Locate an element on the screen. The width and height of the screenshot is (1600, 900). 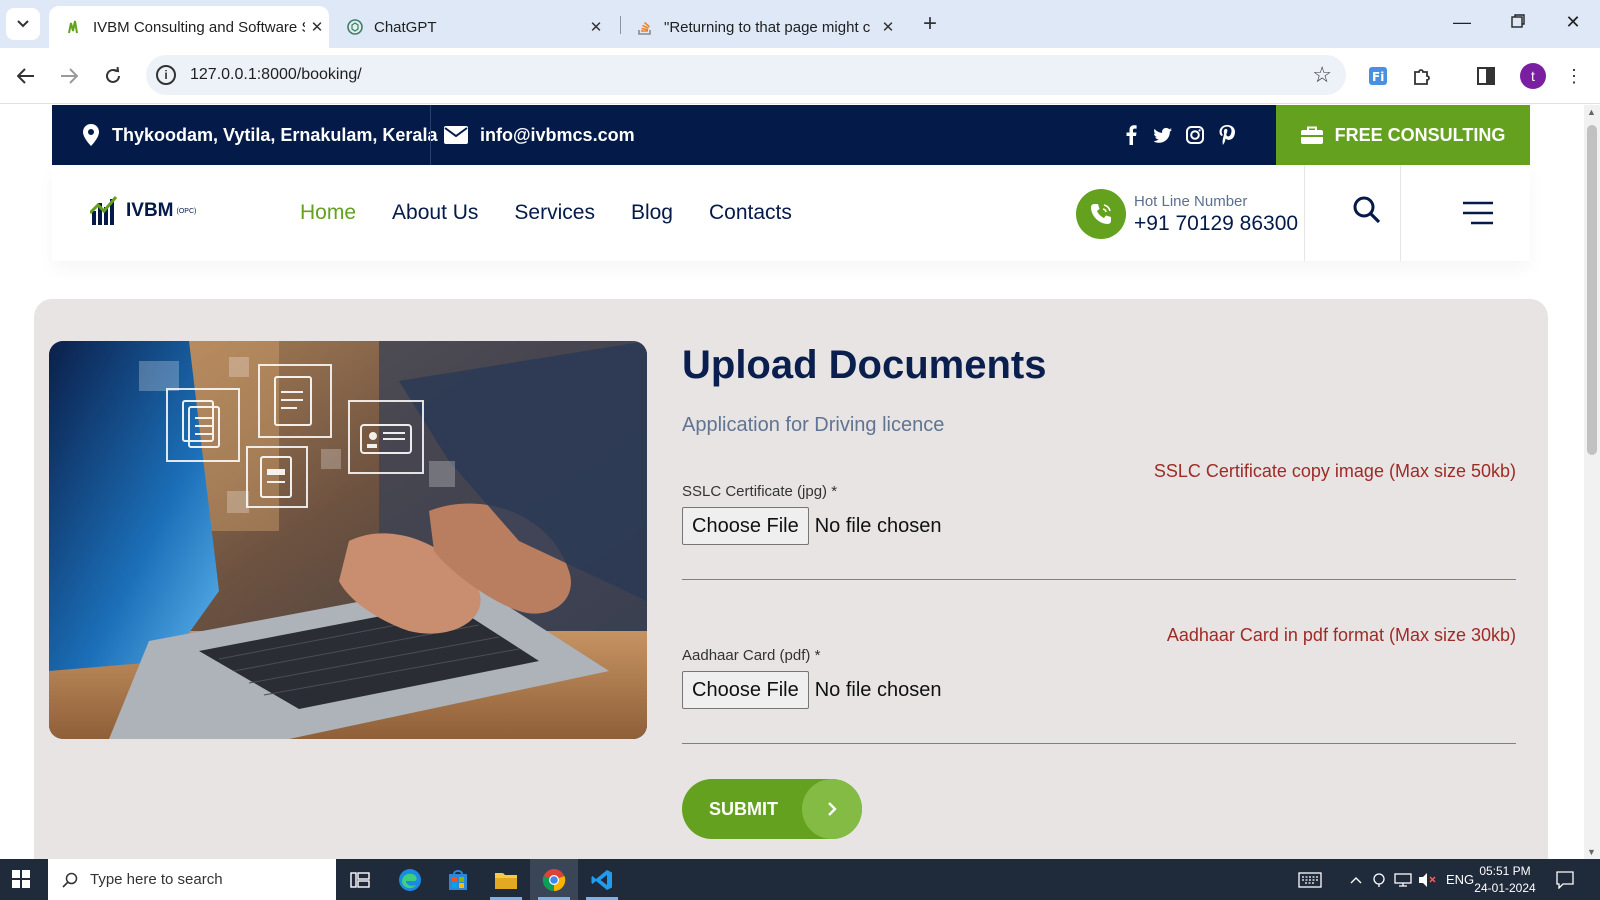
back-arrow-icon is located at coordinates (26, 76).